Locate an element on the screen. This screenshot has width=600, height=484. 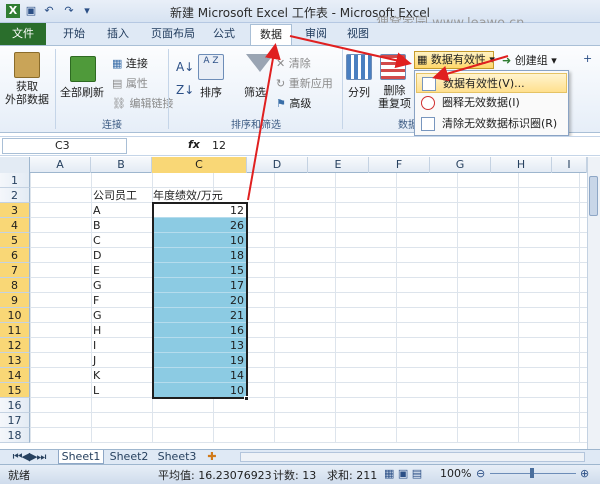
arrow-to-menu-item is located at coordinates (470, 68).